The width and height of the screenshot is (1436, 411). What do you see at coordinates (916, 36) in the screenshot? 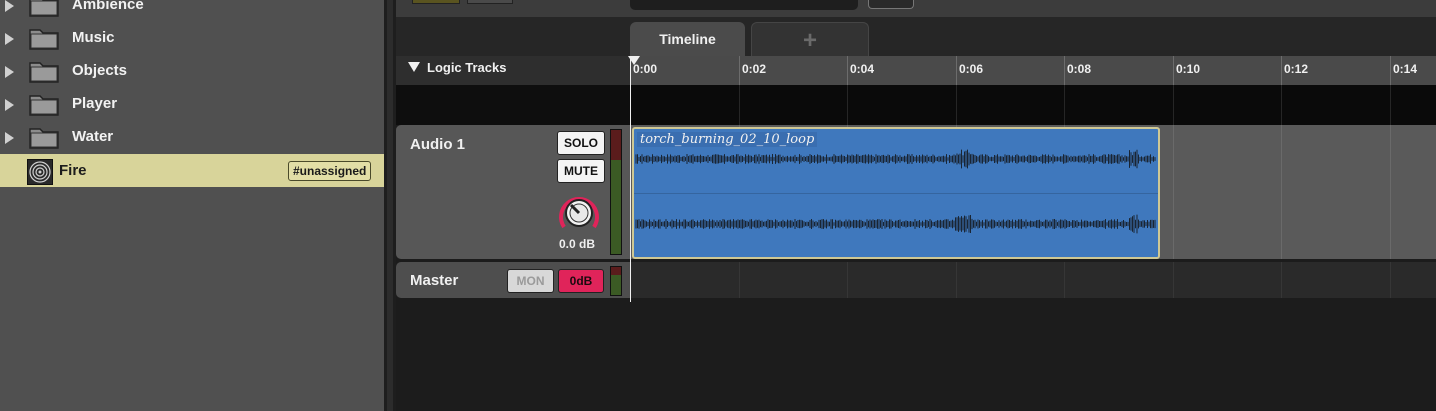
I see `tab-bar` at bounding box center [916, 36].